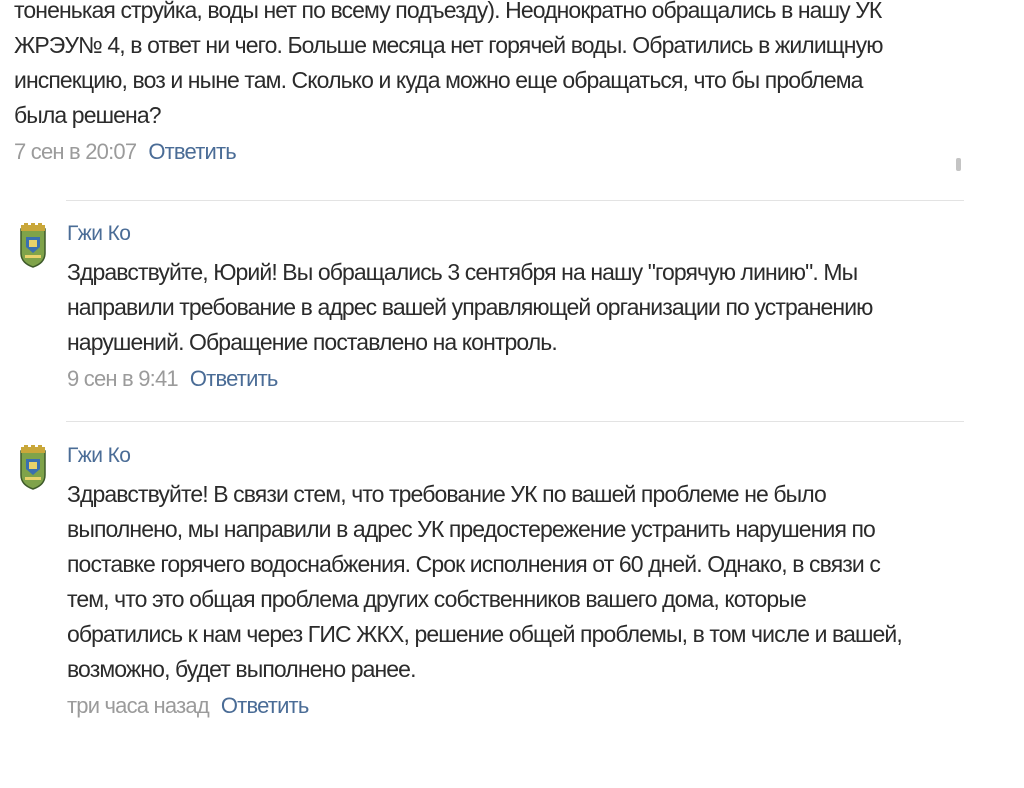 The height and width of the screenshot is (788, 1024). Describe the element at coordinates (517, 379) in the screenshot. I see `comment-meta: 9 сен в 9:41 Ответить` at that location.